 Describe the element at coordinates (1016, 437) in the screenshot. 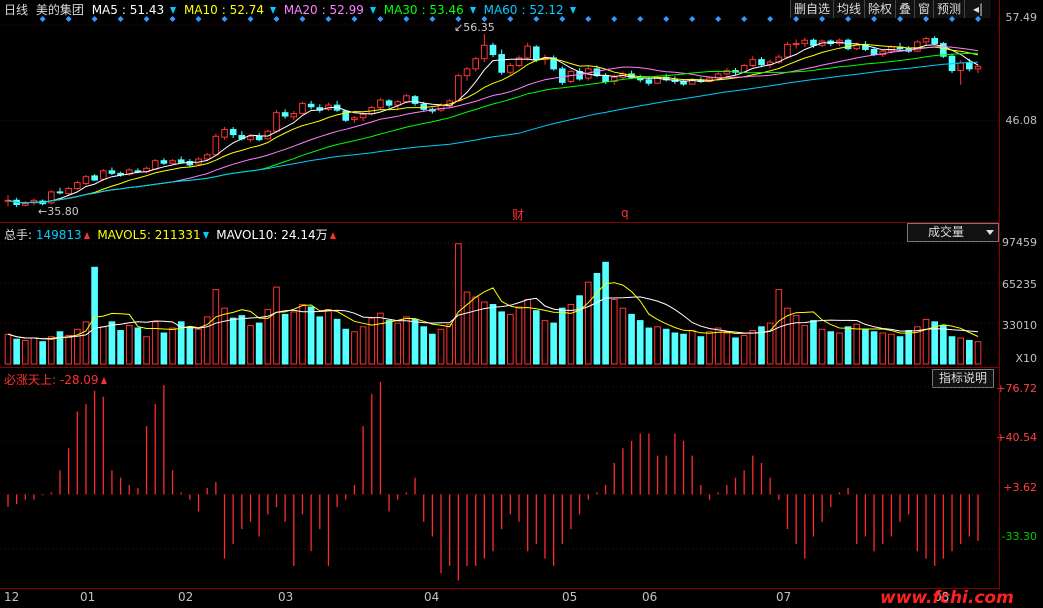

I see `indicator-axis-2: +40.54` at that location.